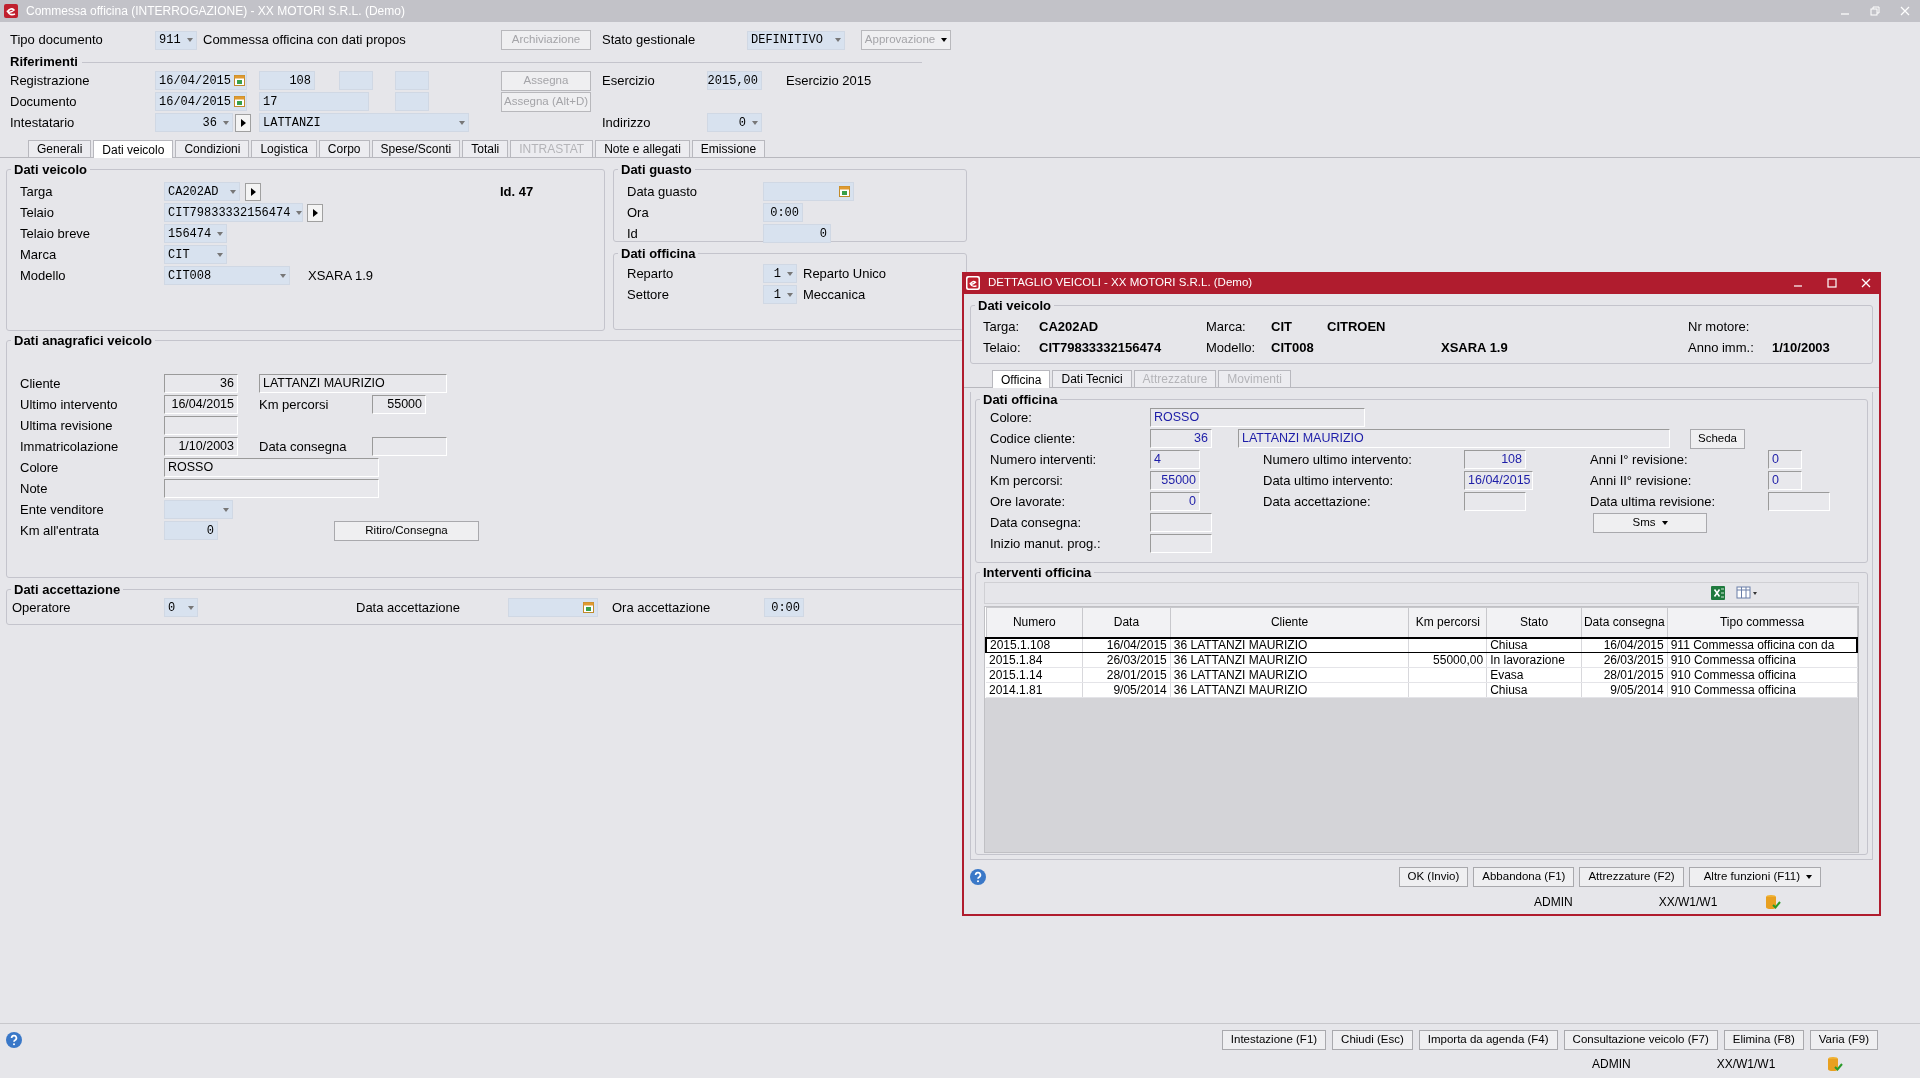  Describe the element at coordinates (1624, 675) in the screenshot. I see `table-cell: 28/01/2015` at that location.